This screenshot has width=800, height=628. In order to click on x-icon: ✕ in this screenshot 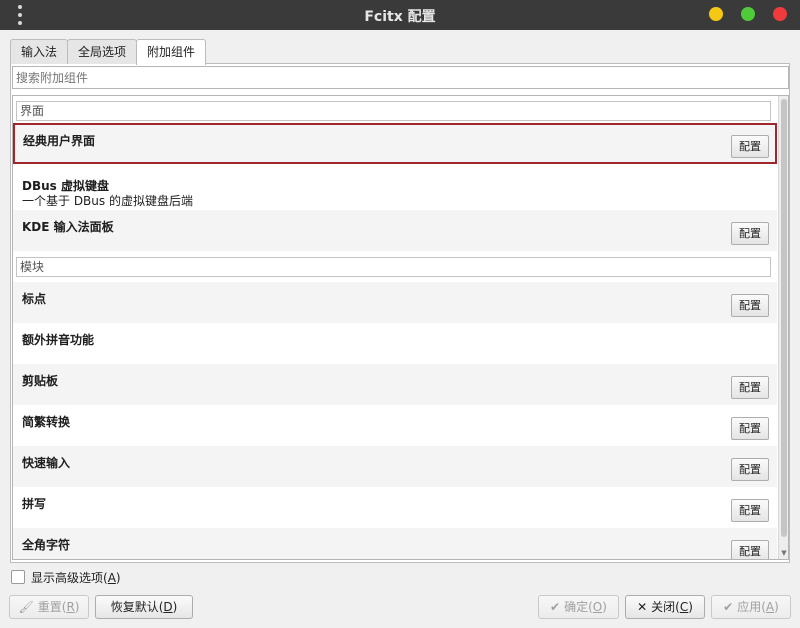, I will do `click(642, 607)`.